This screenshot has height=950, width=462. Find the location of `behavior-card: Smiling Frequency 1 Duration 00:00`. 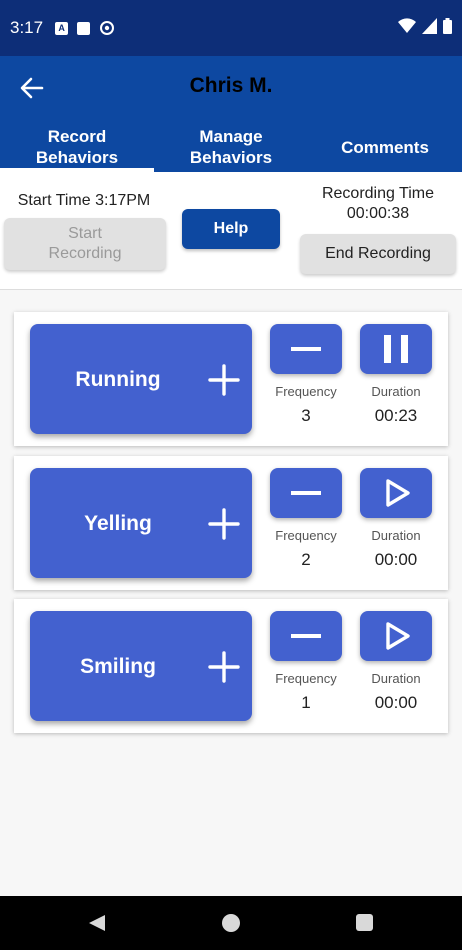

behavior-card: Smiling Frequency 1 Duration 00:00 is located at coordinates (231, 666).